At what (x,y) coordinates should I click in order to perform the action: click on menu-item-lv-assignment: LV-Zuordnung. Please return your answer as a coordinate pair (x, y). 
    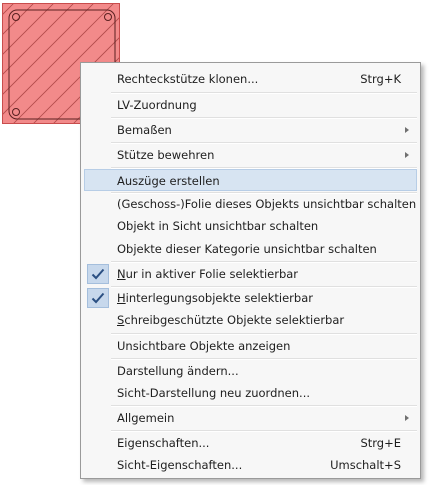
    Looking at the image, I should click on (250, 105).